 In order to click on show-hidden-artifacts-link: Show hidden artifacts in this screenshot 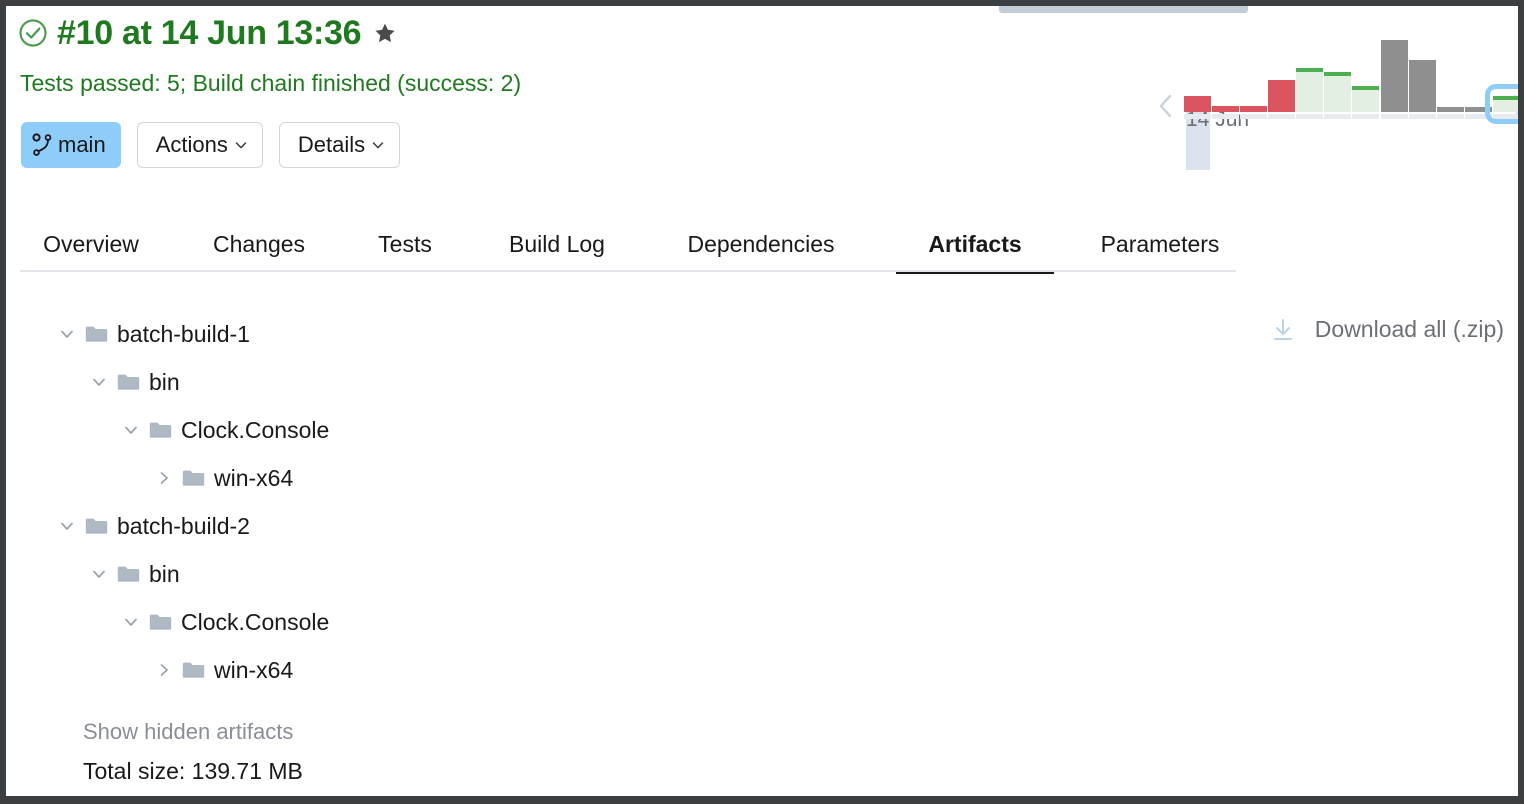, I will do `click(188, 732)`.